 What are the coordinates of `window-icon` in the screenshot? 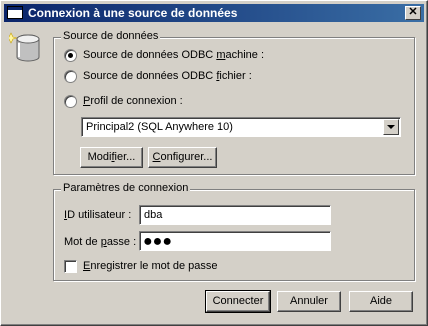 It's located at (15, 12).